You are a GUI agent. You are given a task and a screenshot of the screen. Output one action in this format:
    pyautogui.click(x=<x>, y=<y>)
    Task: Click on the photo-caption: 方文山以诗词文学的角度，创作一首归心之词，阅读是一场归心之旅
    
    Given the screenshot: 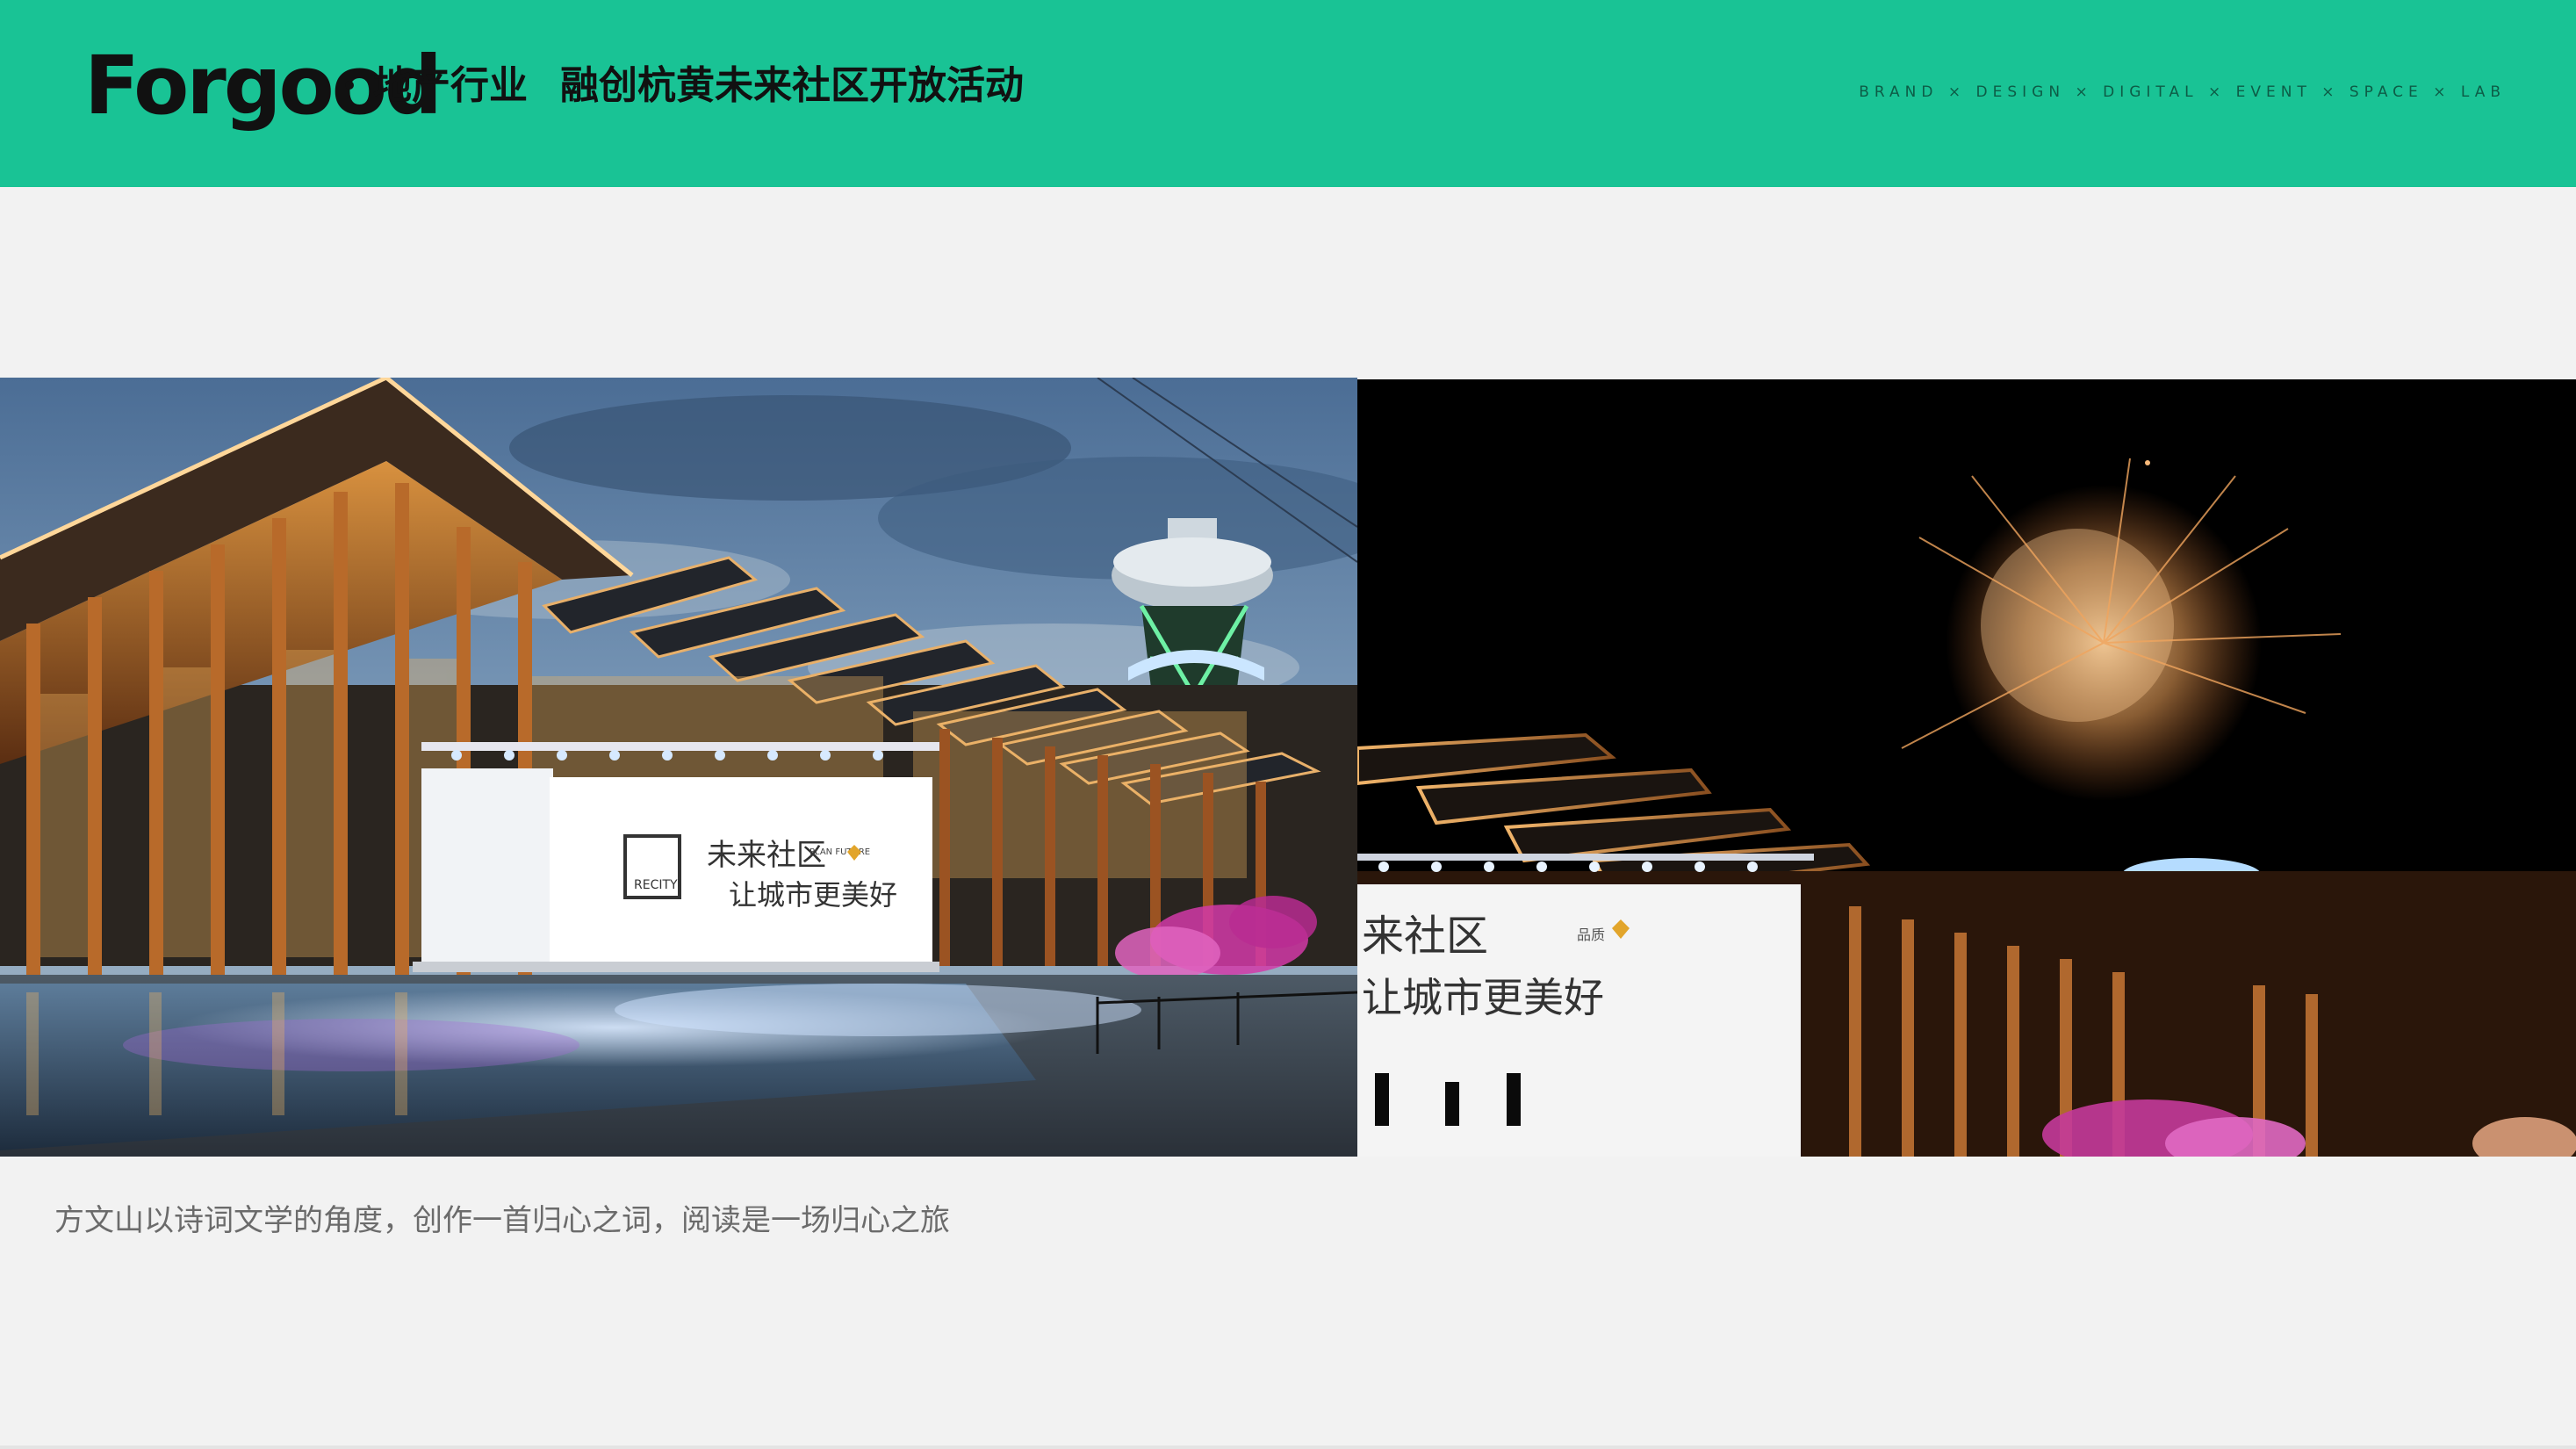 What is the action you would take?
    pyautogui.click(x=502, y=1220)
    